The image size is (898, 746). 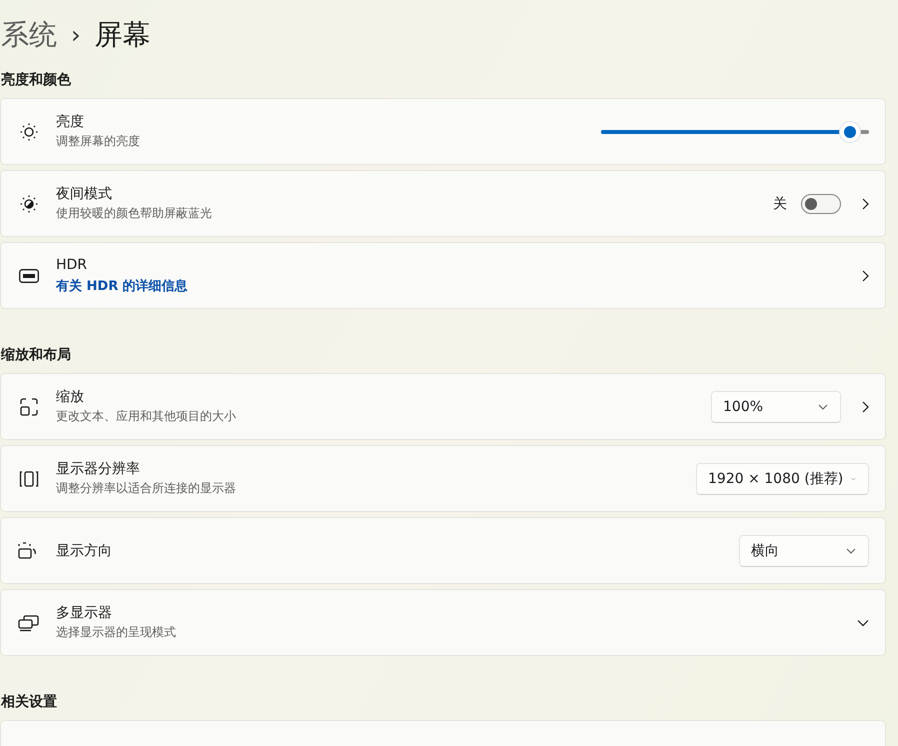 I want to click on section-heading: 缩放和布局, so click(x=36, y=355).